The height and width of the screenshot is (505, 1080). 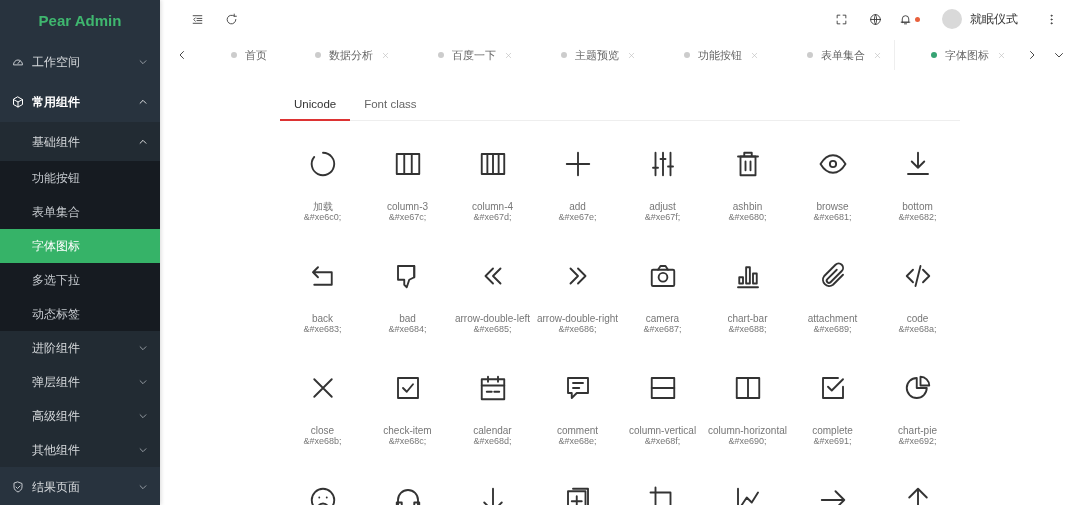 What do you see at coordinates (747, 430) in the screenshot?
I see `icon-name-text: column-horizontal` at bounding box center [747, 430].